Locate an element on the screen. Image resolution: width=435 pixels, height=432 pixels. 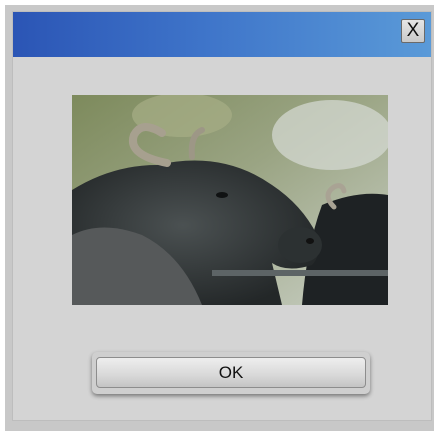
close-button: X is located at coordinates (413, 31).